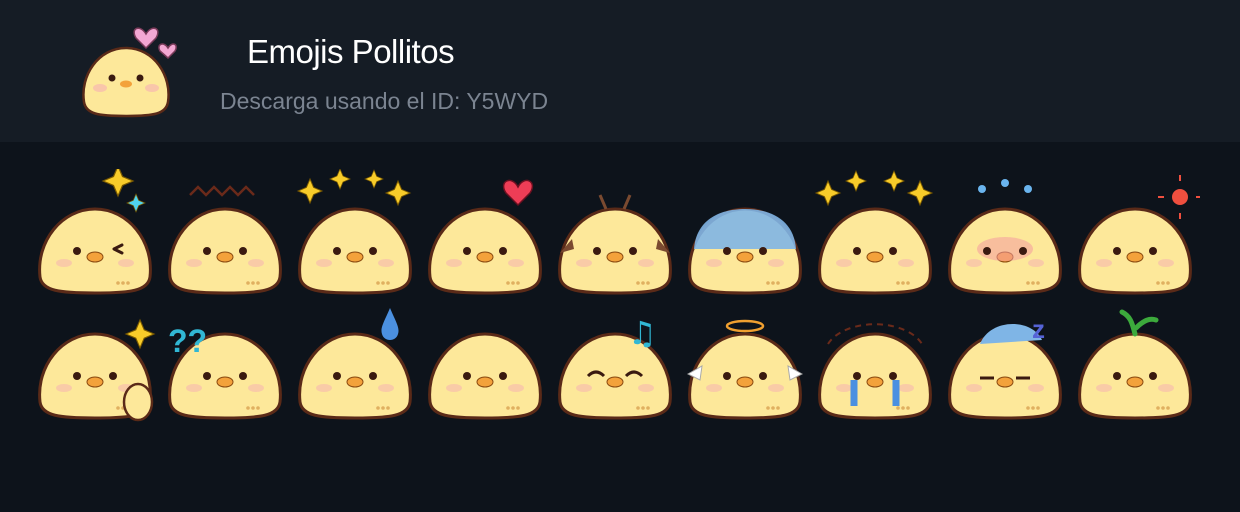  I want to click on chick-gloomy-blue-icon, so click(745, 234).